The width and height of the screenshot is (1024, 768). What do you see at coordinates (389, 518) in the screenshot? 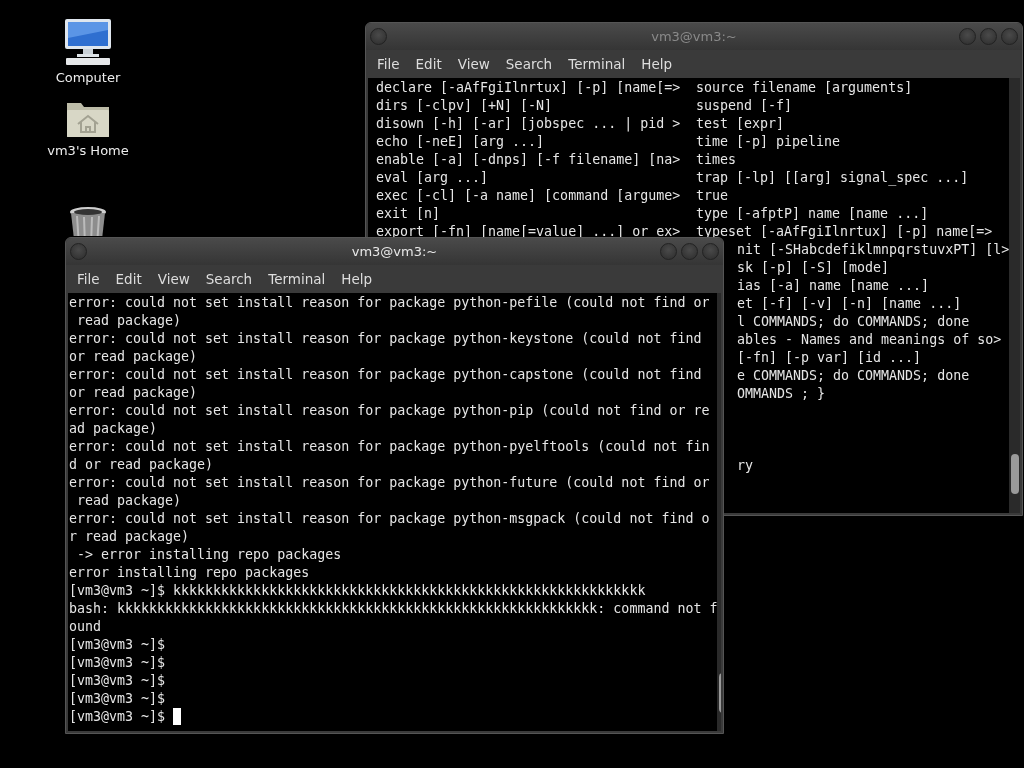
I see `terminal-line: error: could not set install reason for package python-msgpack (could not find o` at bounding box center [389, 518].